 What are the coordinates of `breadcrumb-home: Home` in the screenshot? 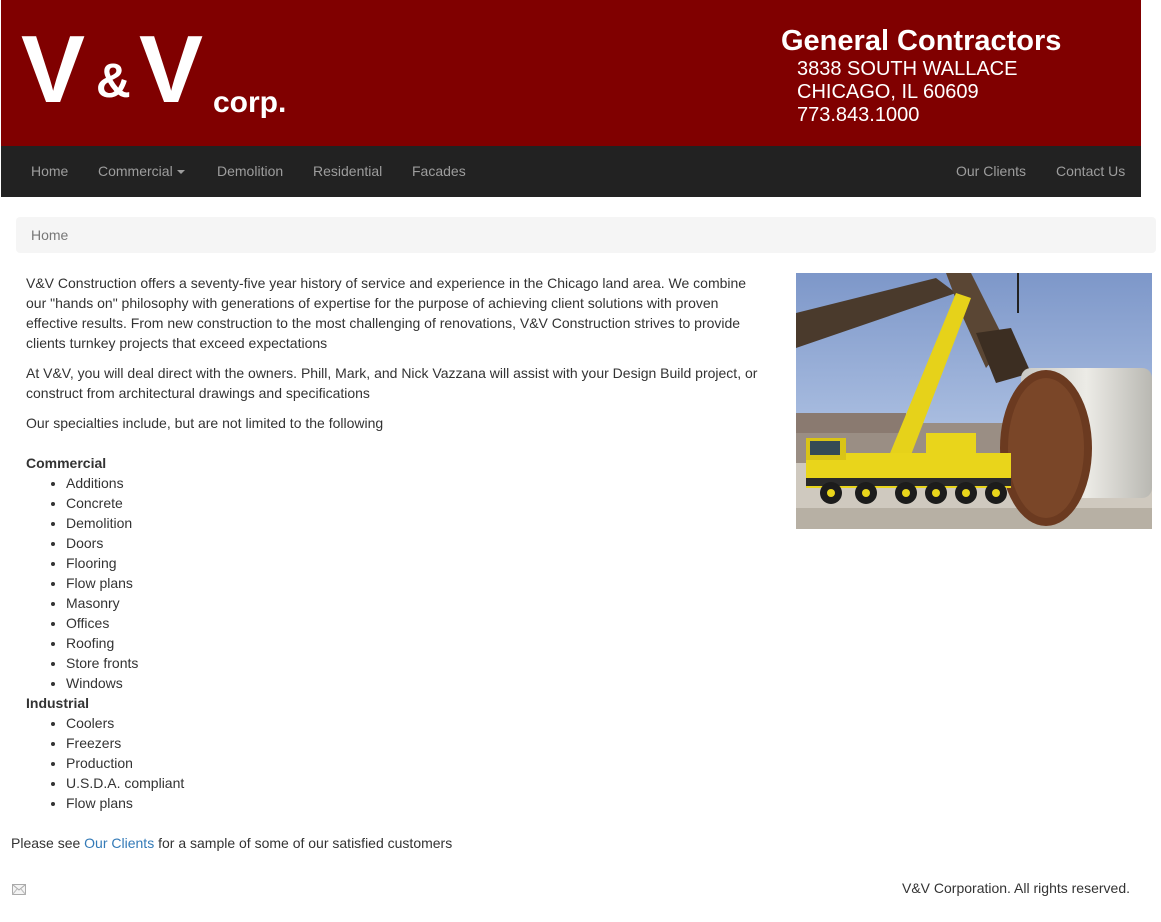 It's located at (50, 235).